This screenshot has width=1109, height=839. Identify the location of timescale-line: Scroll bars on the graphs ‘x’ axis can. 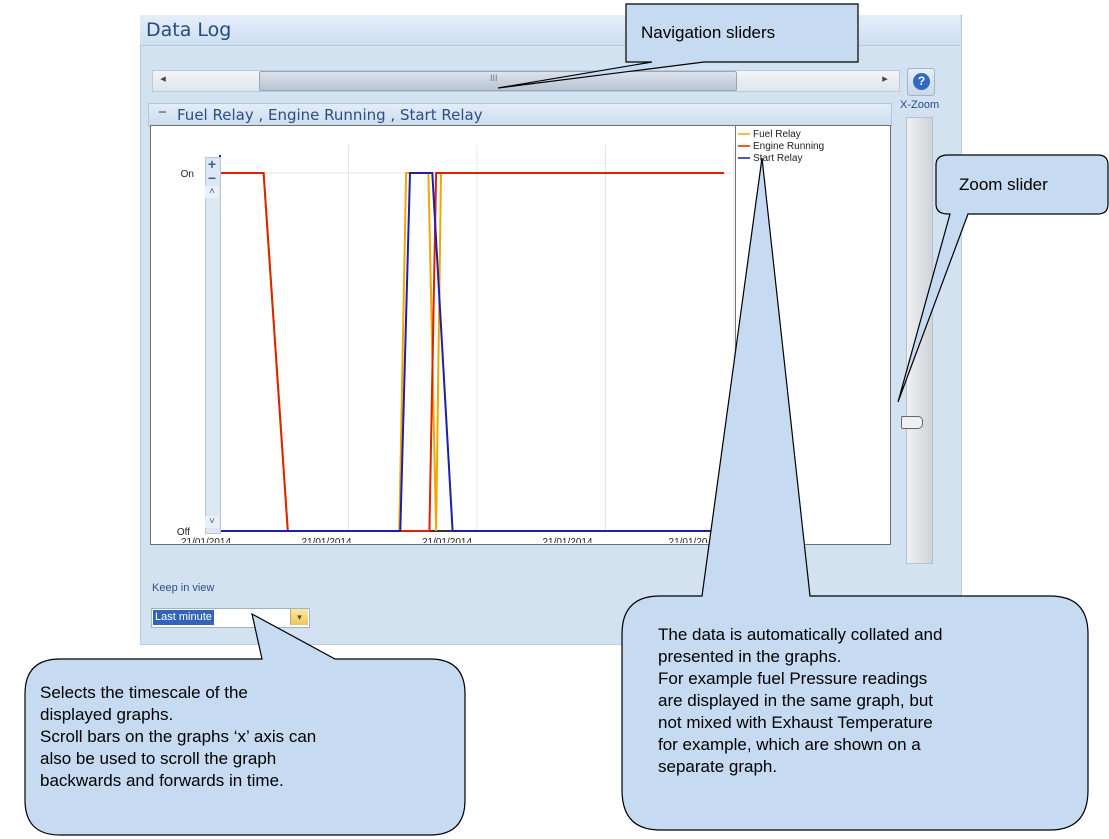
(178, 736).